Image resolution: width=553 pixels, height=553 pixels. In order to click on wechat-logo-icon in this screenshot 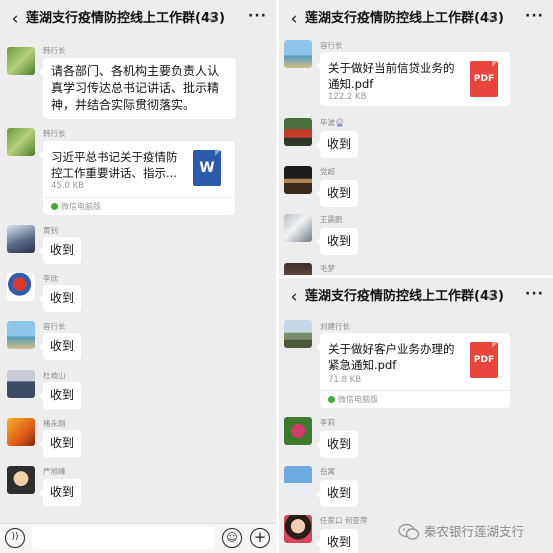, I will do `click(409, 531)`.